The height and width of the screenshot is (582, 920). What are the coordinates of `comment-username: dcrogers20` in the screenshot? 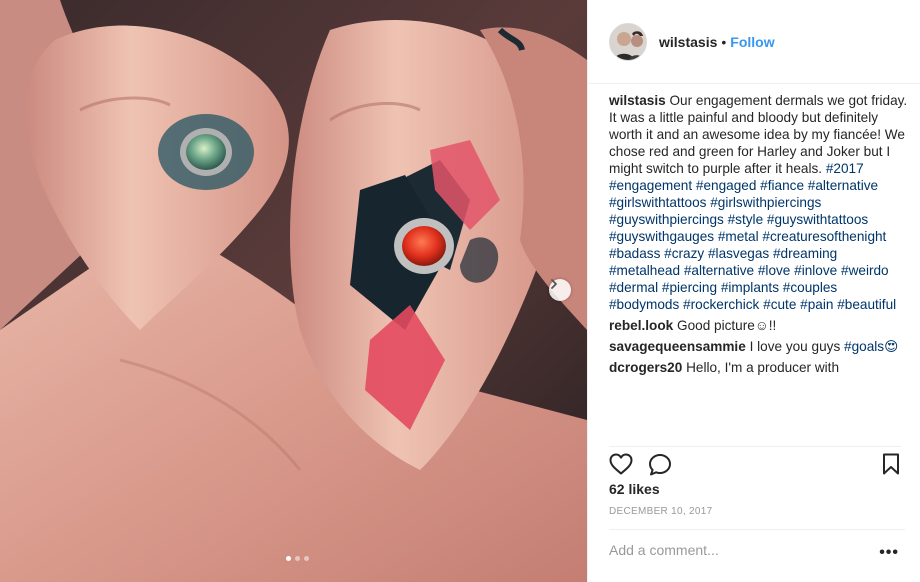 It's located at (645, 367).